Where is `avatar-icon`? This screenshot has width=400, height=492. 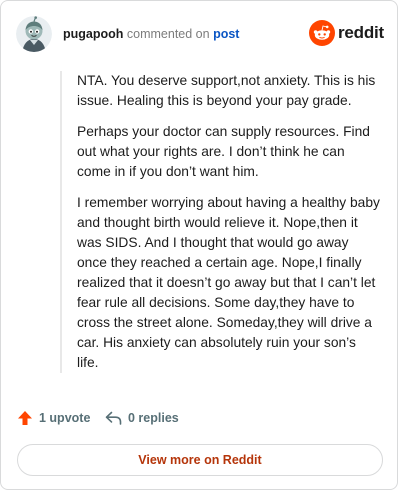 avatar-icon is located at coordinates (34, 34).